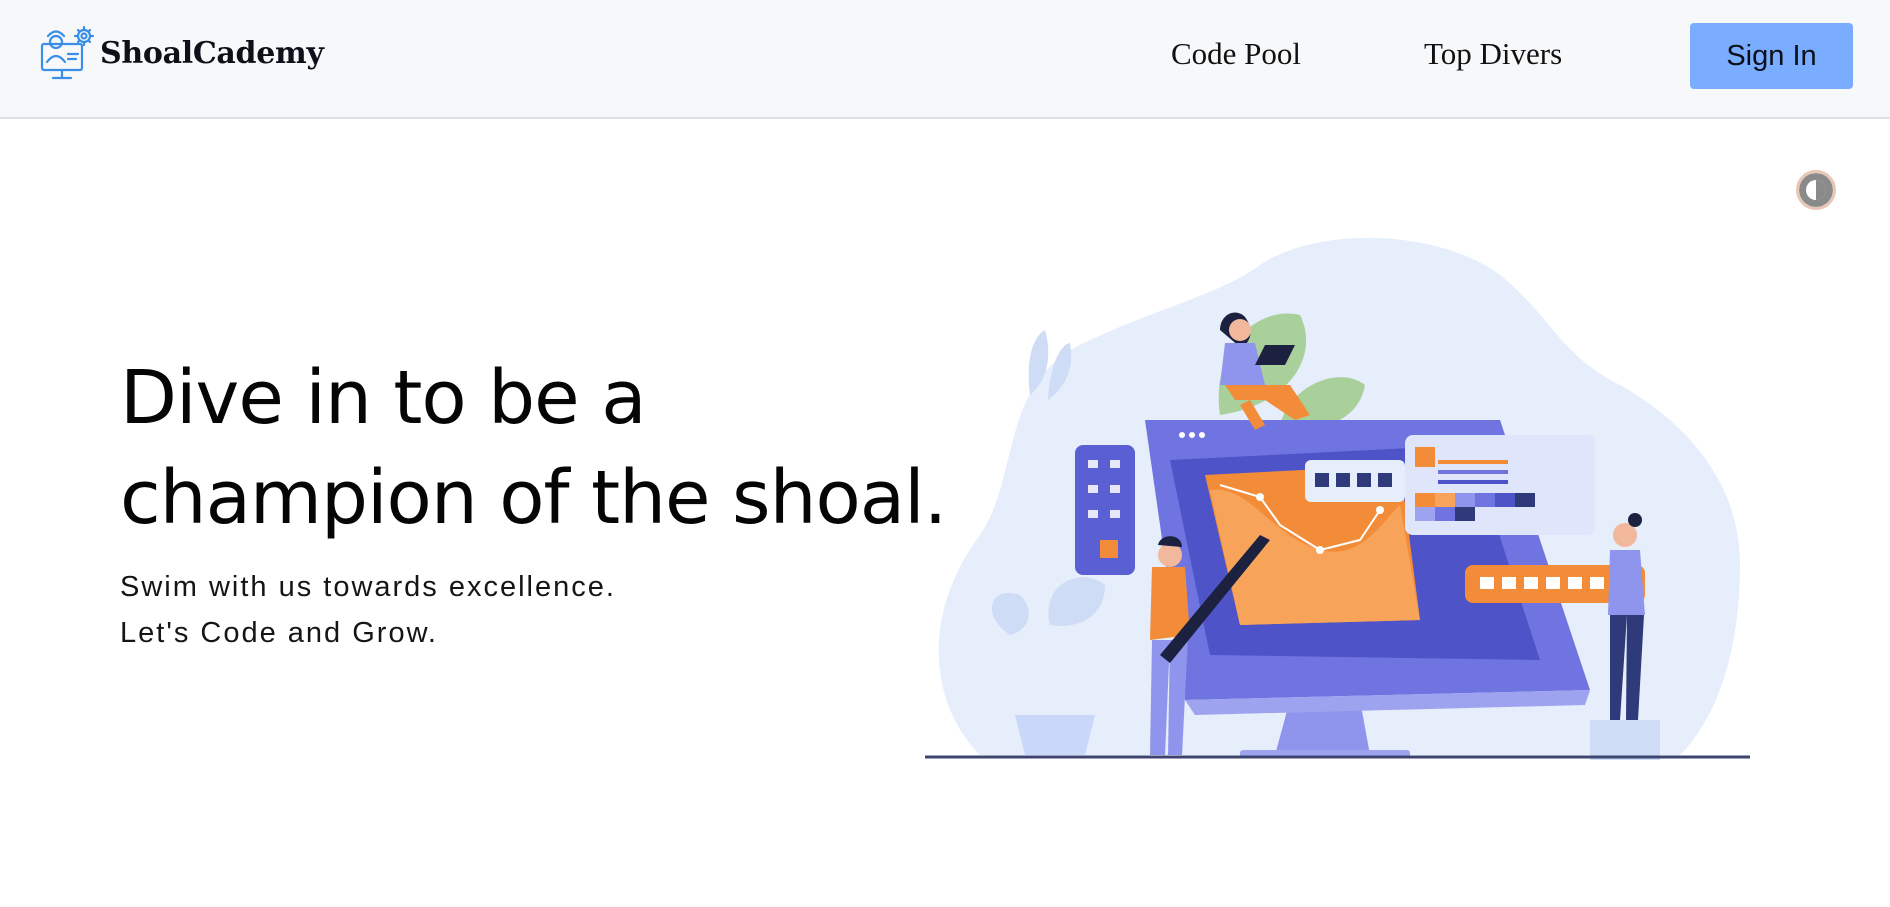 The height and width of the screenshot is (907, 1890). I want to click on sign-in-button: Sign In, so click(1771, 56).